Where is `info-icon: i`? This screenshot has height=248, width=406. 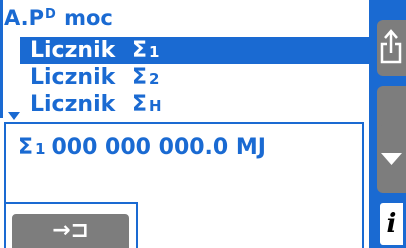
info-icon: i is located at coordinates (391, 224).